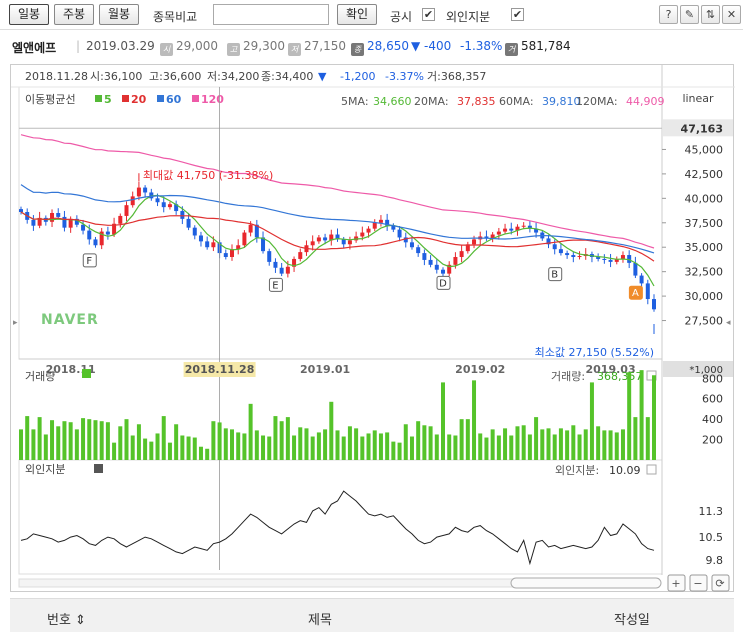  I want to click on foreign-checkbox: ✔, so click(517, 14).